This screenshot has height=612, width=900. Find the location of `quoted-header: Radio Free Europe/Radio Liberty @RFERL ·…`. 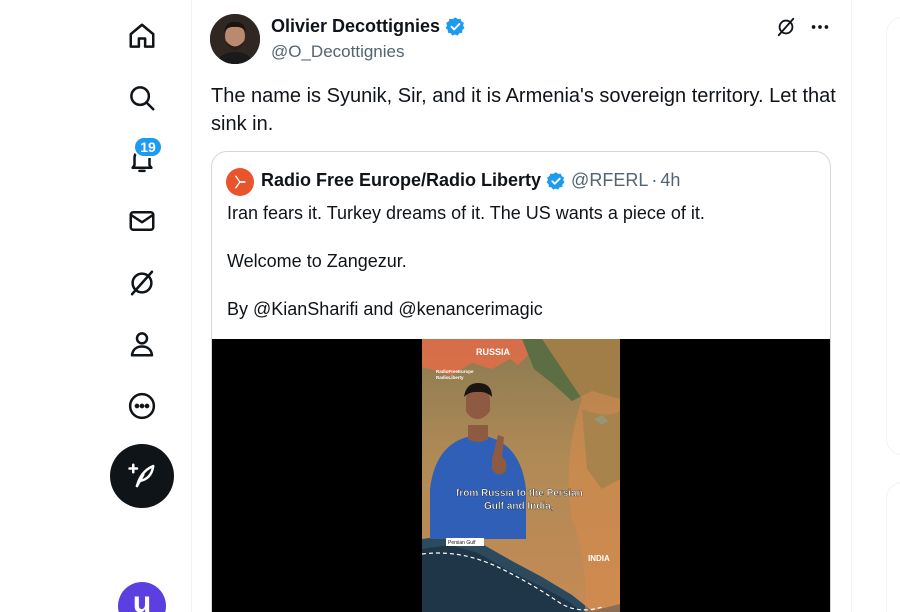

quoted-header: Radio Free Europe/Radio Liberty @RFERL ·… is located at coordinates (470, 180).